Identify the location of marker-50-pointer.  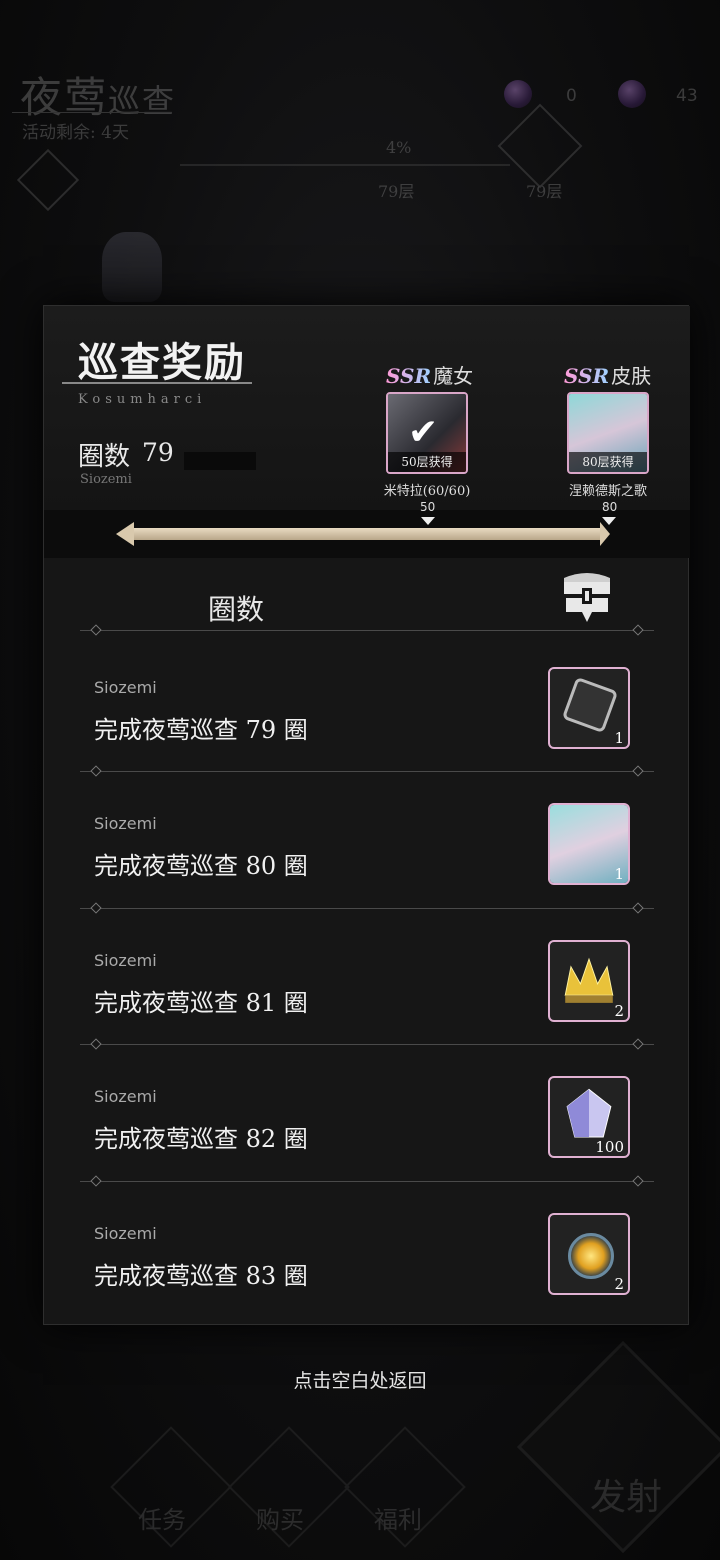
(428, 521).